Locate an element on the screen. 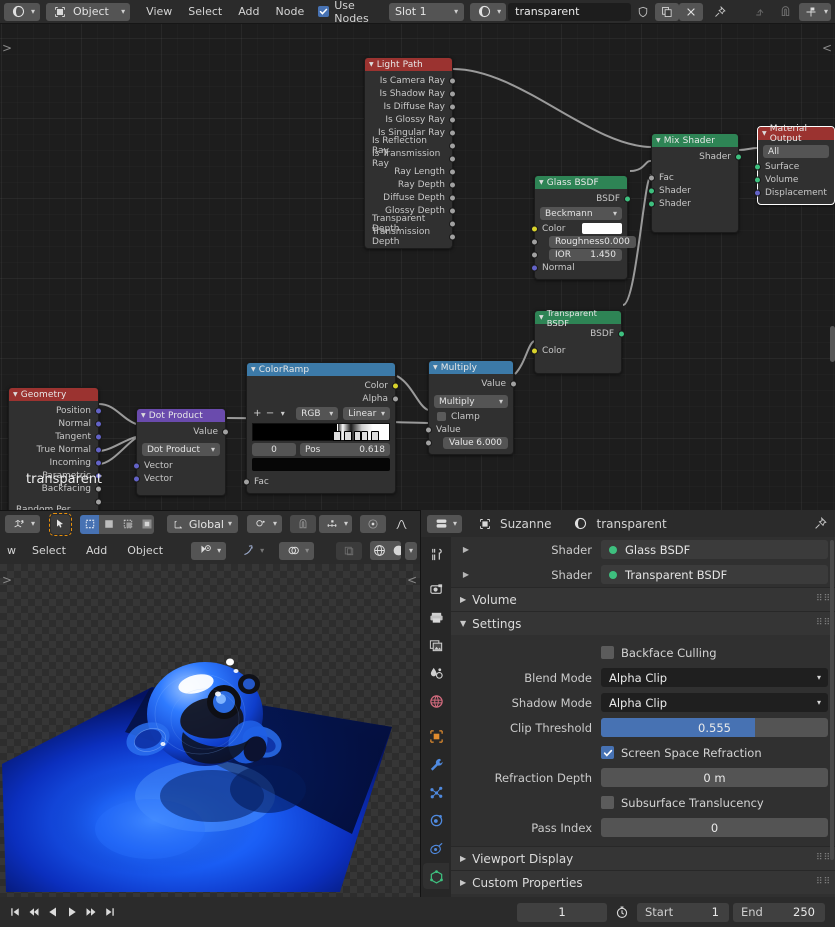 The width and height of the screenshot is (835, 927). blend-mode-dropdown: Alpha Clip ▾ is located at coordinates (714, 677).